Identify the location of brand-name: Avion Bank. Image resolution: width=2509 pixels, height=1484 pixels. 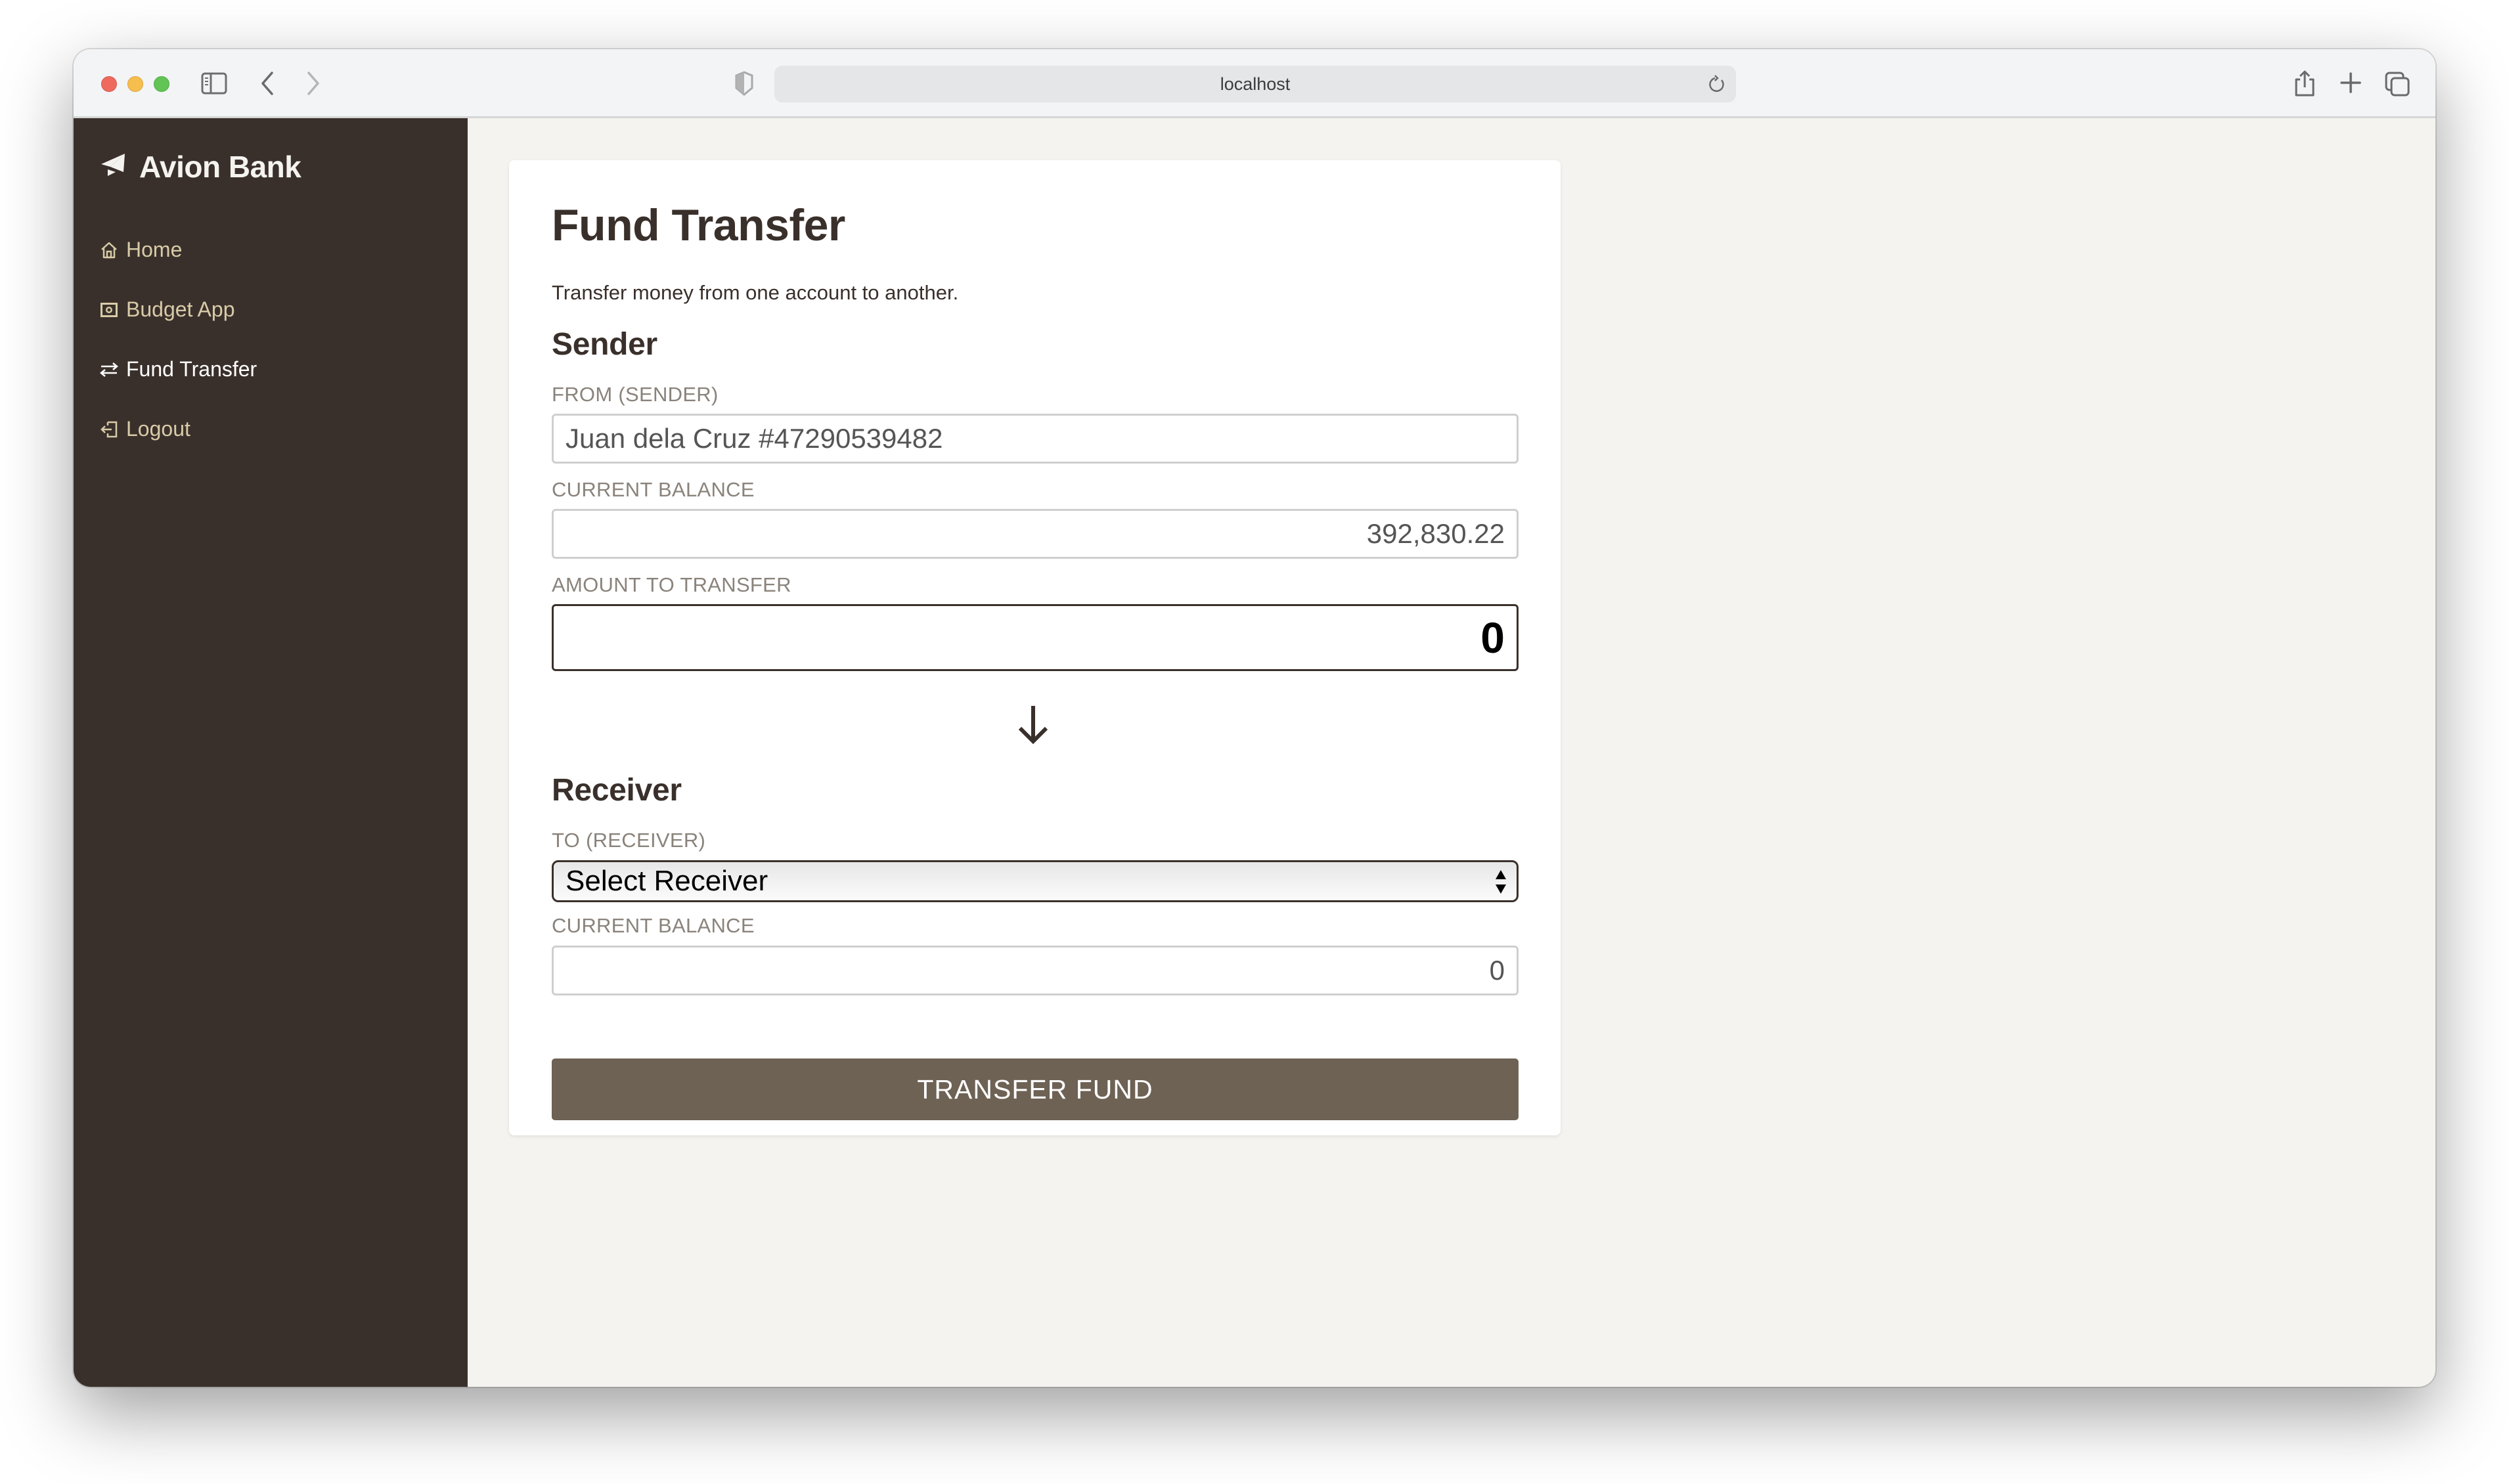
(220, 167).